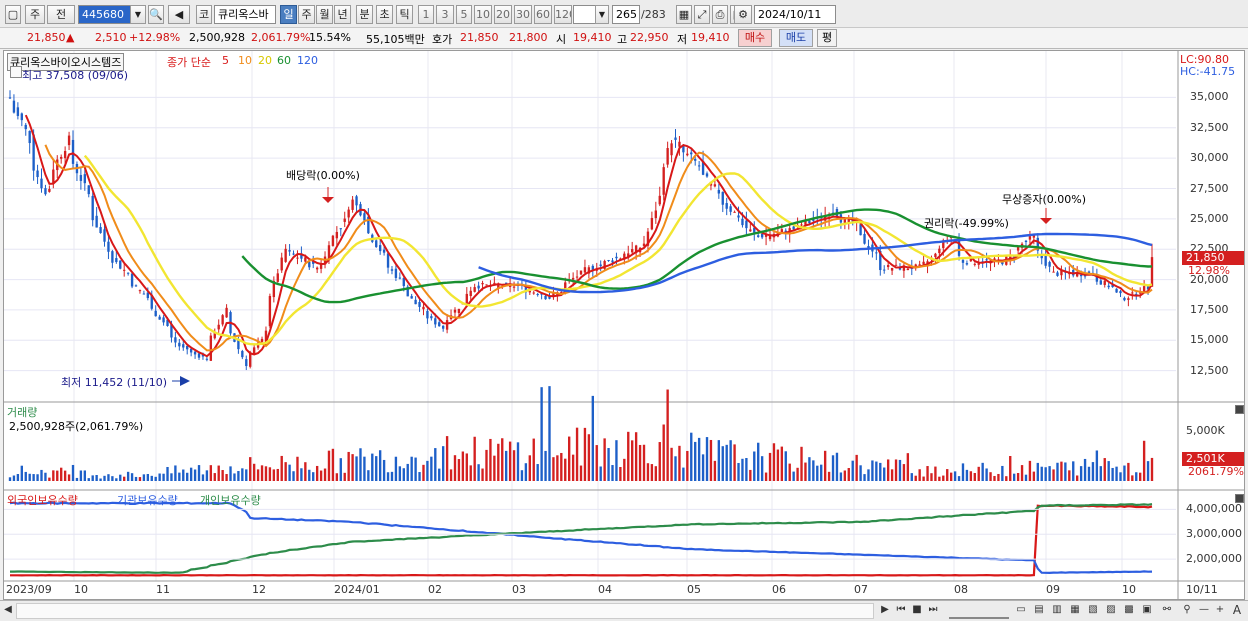 Image resolution: width=1248 pixels, height=621 pixels. Describe the element at coordinates (426, 14) in the screenshot. I see `interval-button-0: 1` at that location.